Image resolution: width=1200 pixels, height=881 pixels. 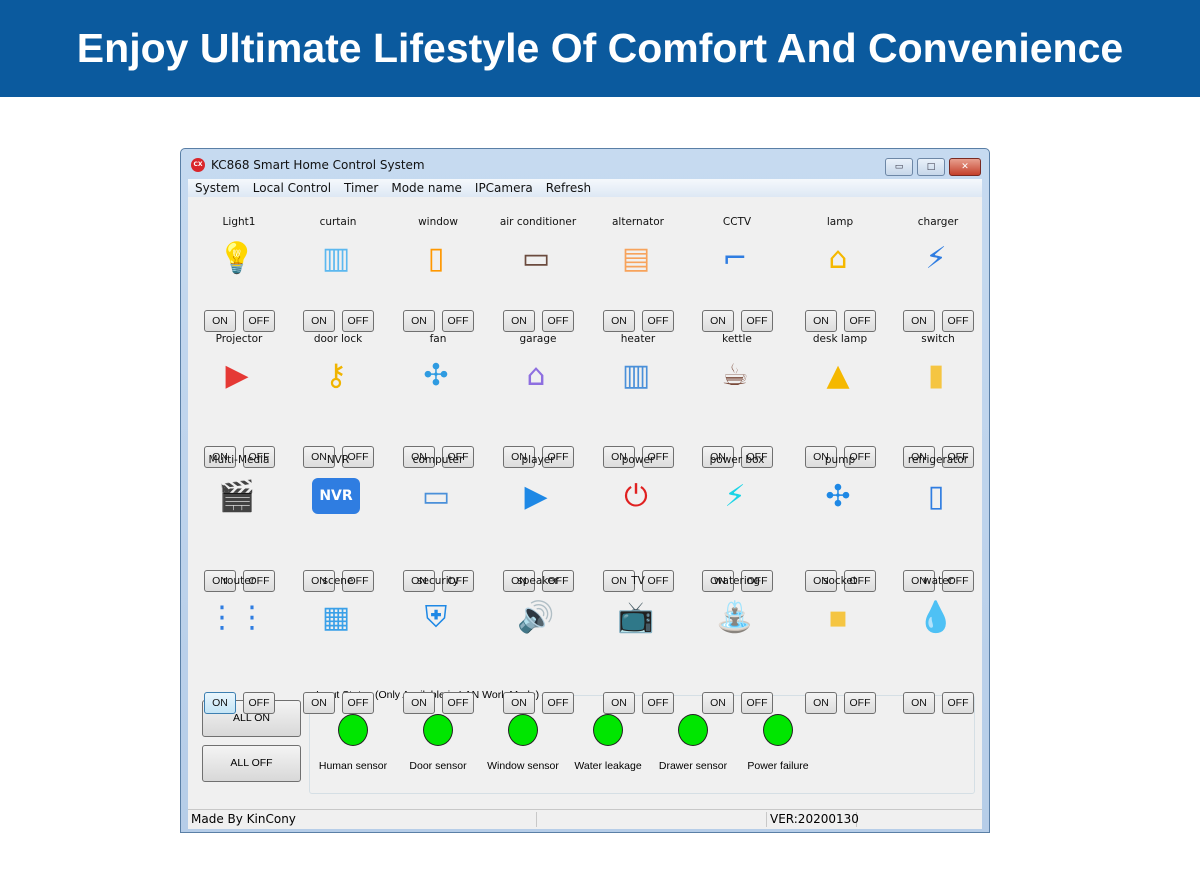 I want to click on minimize-button: ▭, so click(x=899, y=167).